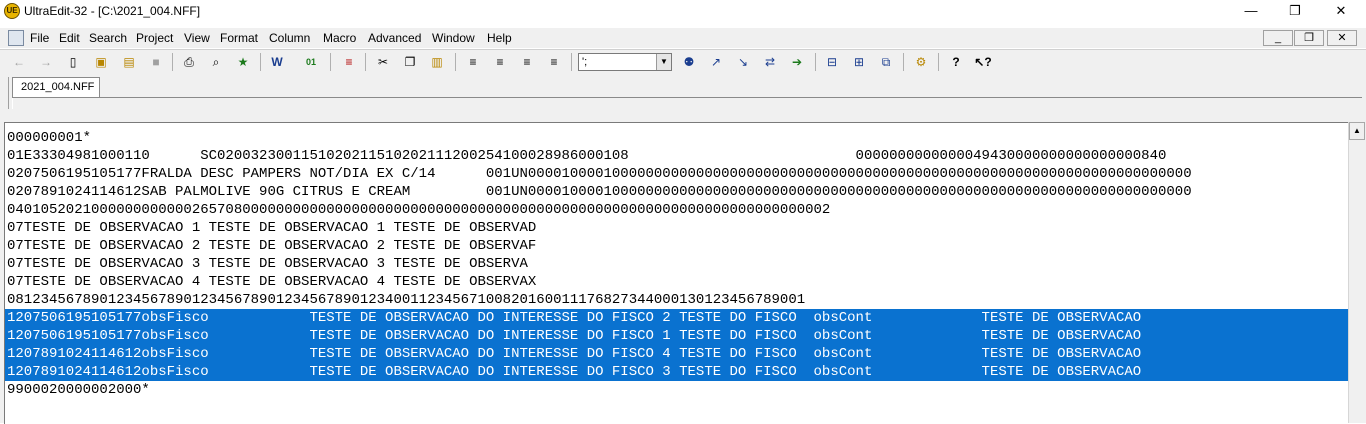 The height and width of the screenshot is (424, 1366). Describe the element at coordinates (339, 38) in the screenshot. I see `menu-macro: Macro` at that location.